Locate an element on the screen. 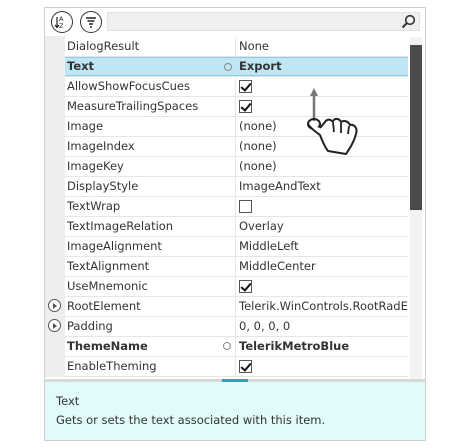 The height and width of the screenshot is (448, 470). sort-categorized-icon is located at coordinates (91, 22).